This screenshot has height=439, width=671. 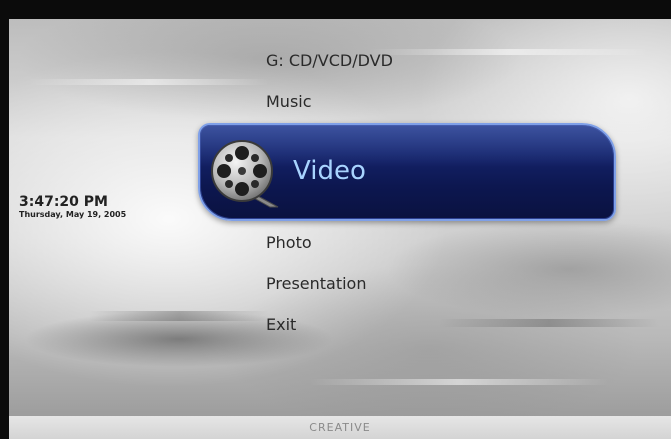 I want to click on brand-logo: CREATIVE, so click(x=340, y=427).